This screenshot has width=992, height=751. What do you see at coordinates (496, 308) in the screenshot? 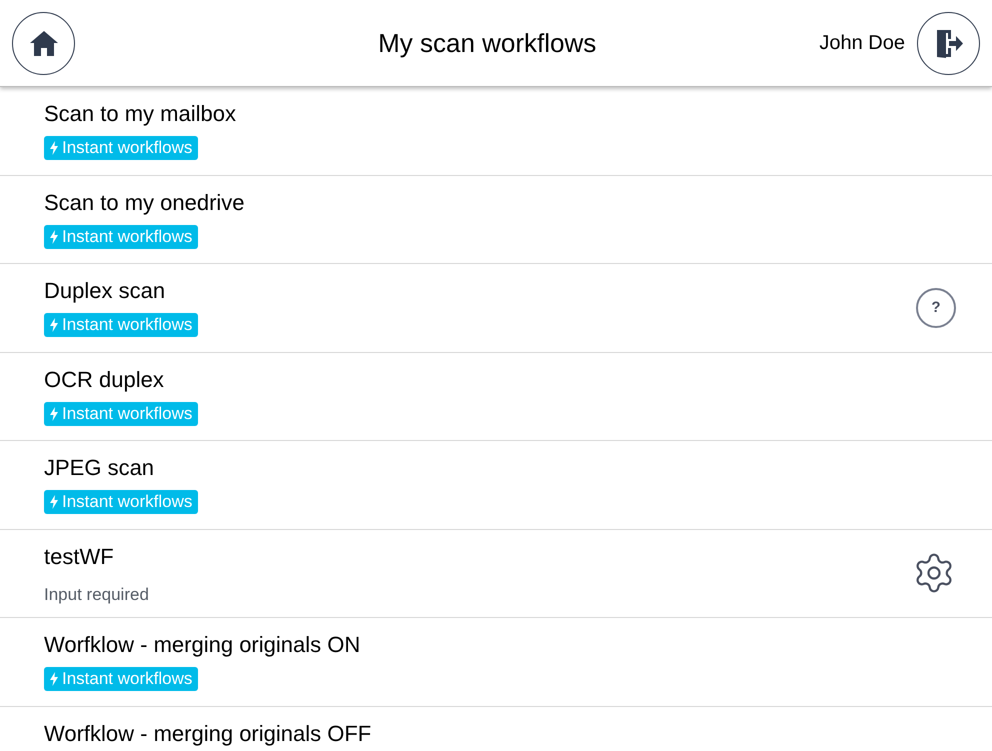
I see `workflow-row: Duplex scan Instant workflows ?` at bounding box center [496, 308].